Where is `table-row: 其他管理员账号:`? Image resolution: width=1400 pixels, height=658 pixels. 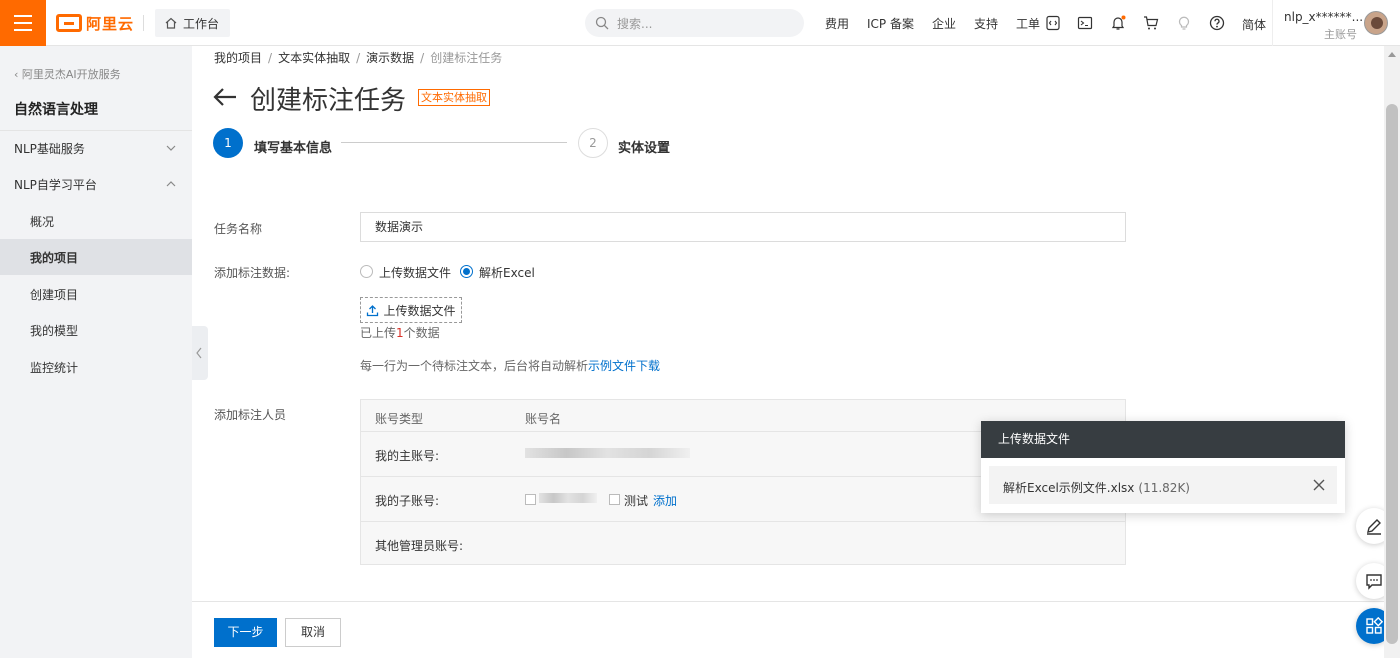 table-row: 其他管理员账号: is located at coordinates (743, 543).